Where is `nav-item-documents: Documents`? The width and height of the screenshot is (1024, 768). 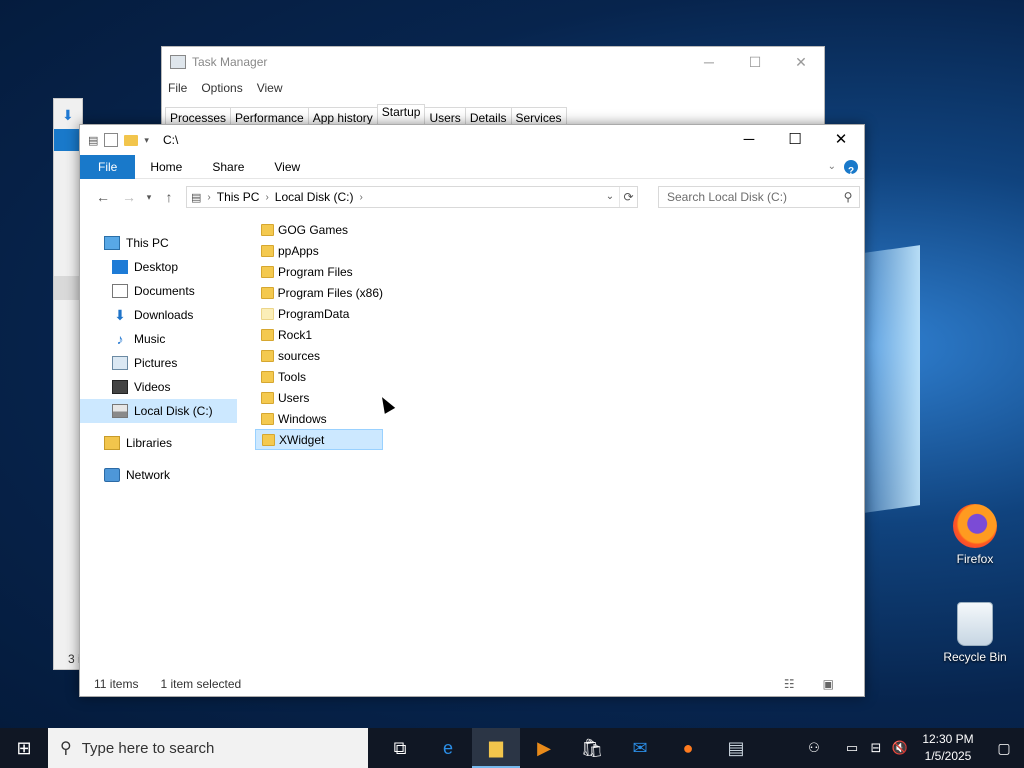 nav-item-documents: Documents is located at coordinates (160, 291).